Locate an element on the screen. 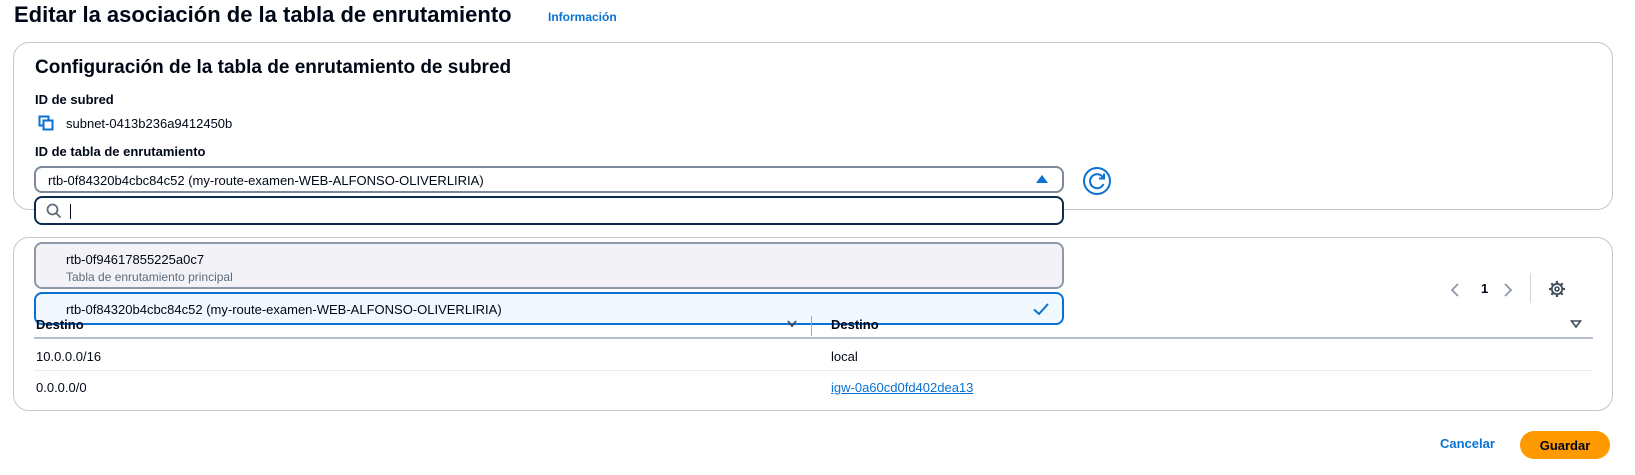 This screenshot has width=1635, height=475. subnet-id-label: ID de subred is located at coordinates (74, 99).